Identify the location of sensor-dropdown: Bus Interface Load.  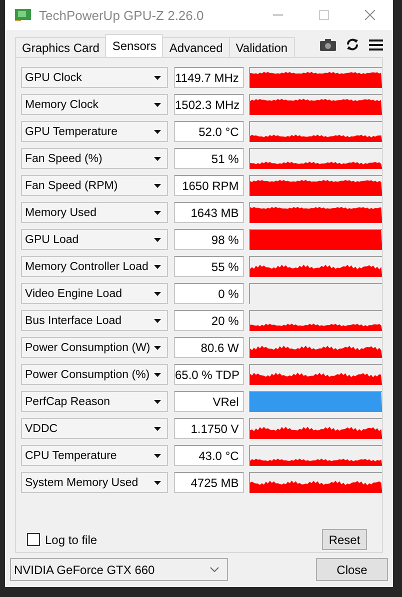
(94, 320).